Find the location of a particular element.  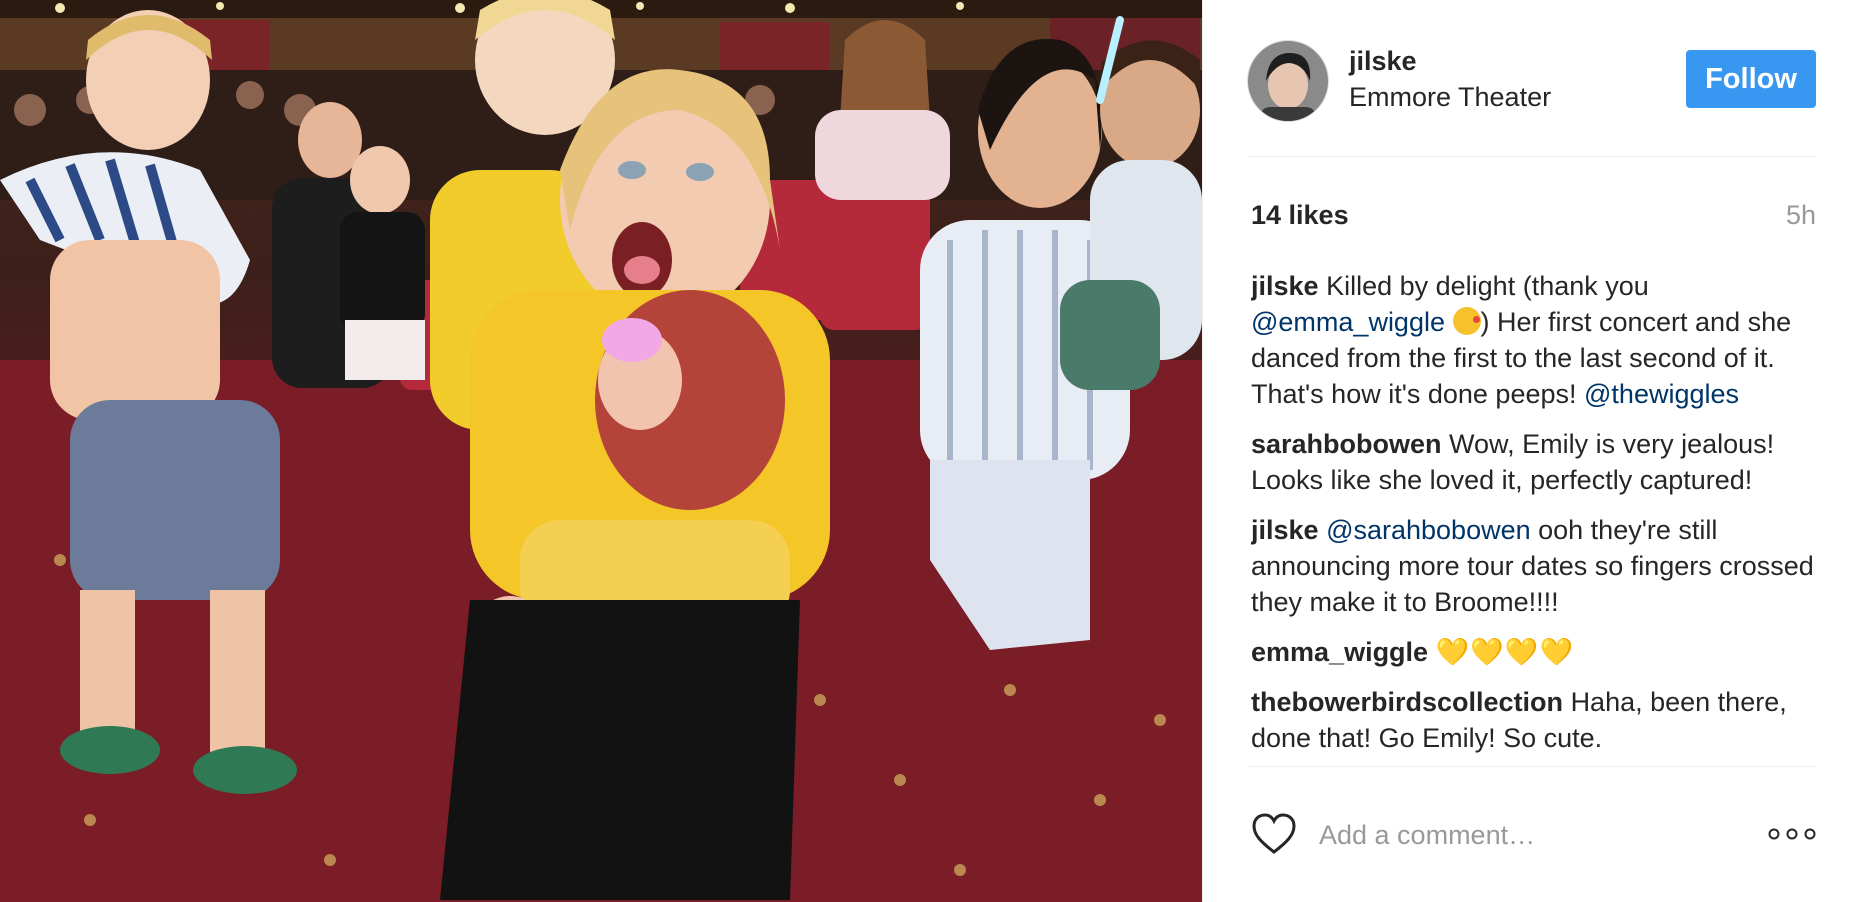

avatar-image is located at coordinates (1288, 81).